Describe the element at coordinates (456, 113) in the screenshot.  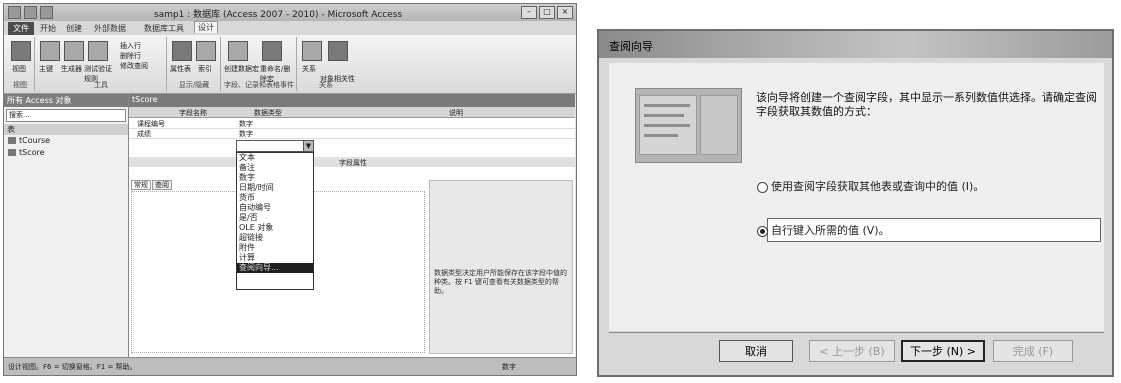
I see `column-description: 说明` at that location.